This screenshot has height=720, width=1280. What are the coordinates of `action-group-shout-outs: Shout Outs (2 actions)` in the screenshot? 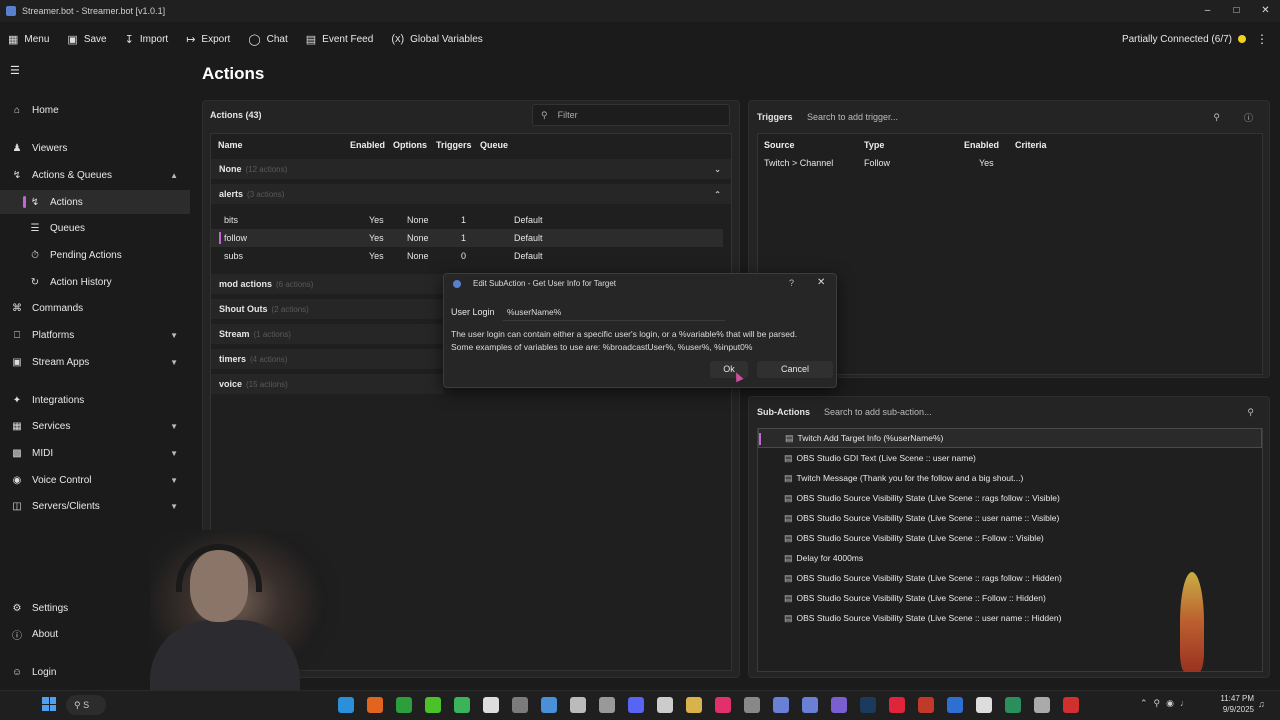 It's located at (327, 309).